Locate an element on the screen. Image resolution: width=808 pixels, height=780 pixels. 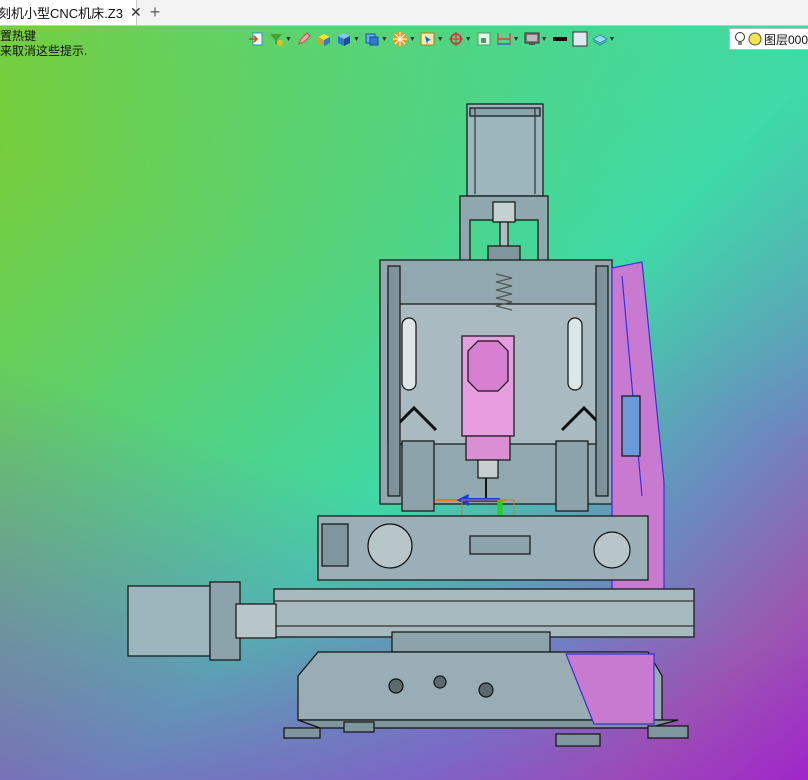
filter-button: ▼ is located at coordinates (280, 39).